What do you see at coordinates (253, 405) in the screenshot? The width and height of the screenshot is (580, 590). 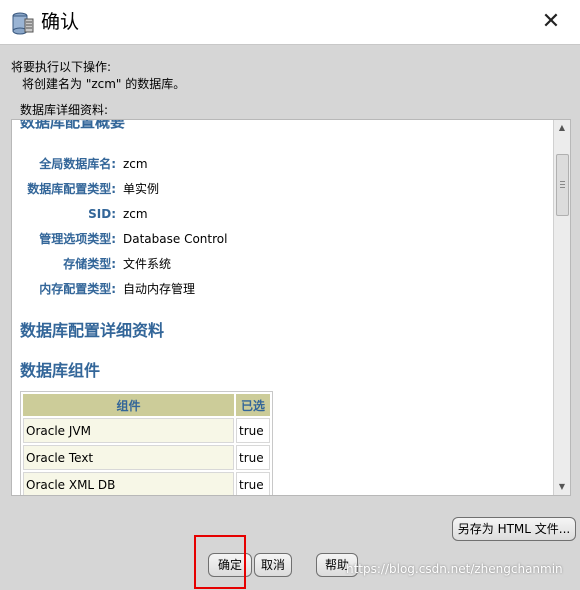 I see `table-header-selected: 已选` at bounding box center [253, 405].